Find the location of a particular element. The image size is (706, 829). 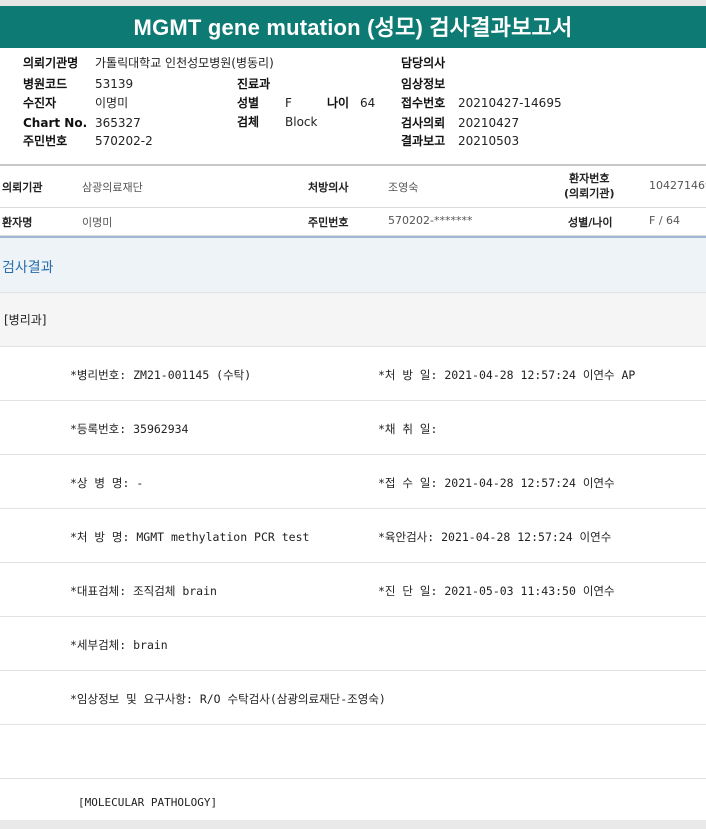

header-label-request-date: 검사의뢰 is located at coordinates (423, 123).